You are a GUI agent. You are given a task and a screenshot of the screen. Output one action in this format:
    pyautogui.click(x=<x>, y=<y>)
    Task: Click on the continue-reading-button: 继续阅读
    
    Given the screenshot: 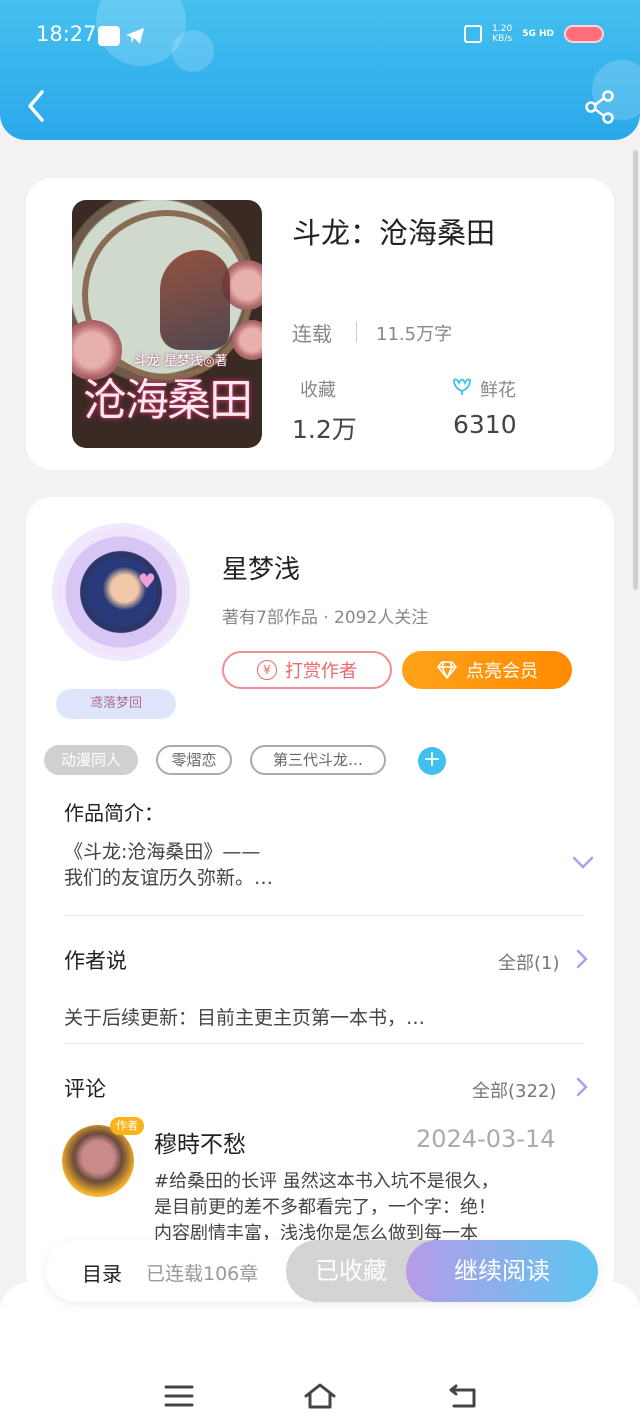 What is the action you would take?
    pyautogui.click(x=502, y=1271)
    